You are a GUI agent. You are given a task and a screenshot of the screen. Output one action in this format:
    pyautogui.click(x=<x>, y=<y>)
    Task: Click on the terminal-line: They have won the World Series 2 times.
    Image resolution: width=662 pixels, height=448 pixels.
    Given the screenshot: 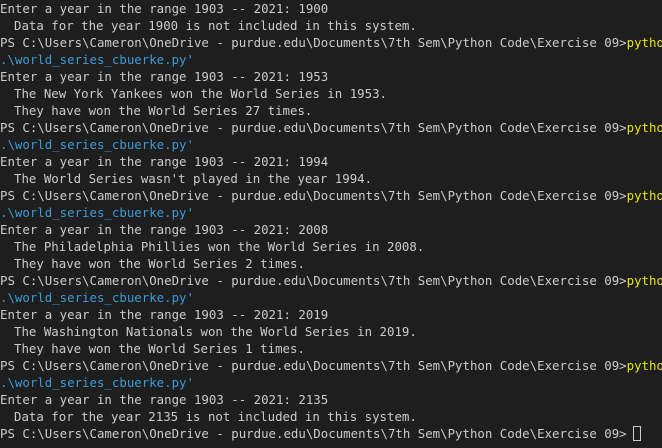 What is the action you would take?
    pyautogui.click(x=331, y=263)
    